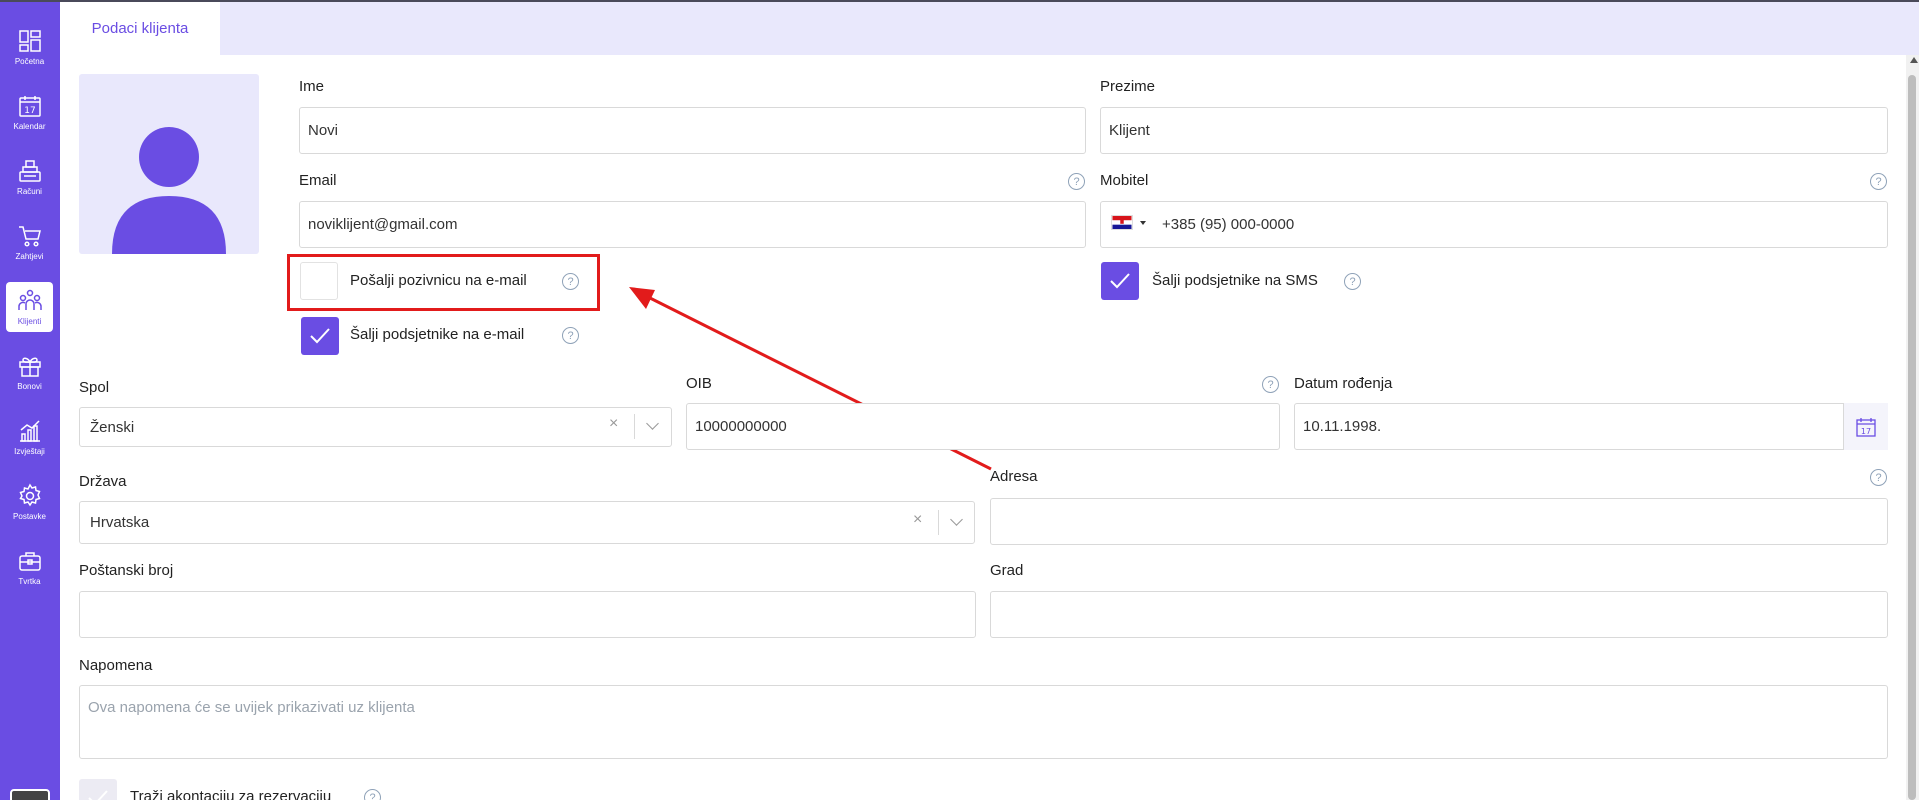 The image size is (1919, 800). What do you see at coordinates (959, 1) in the screenshot?
I see `window-top-border` at bounding box center [959, 1].